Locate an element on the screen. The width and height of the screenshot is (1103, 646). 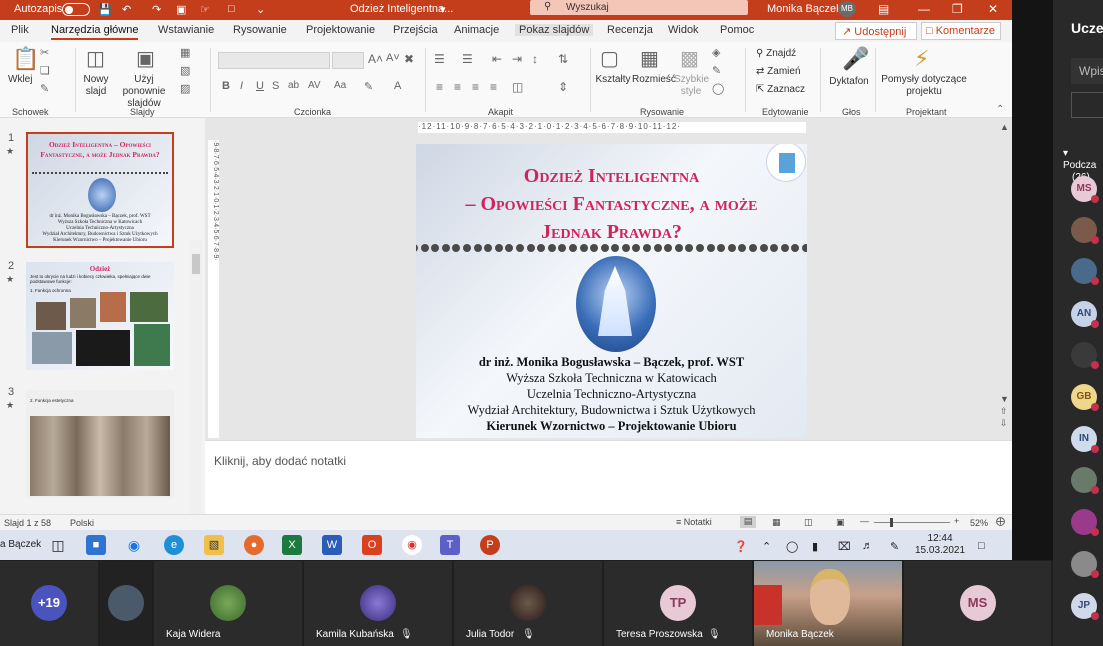
thumbnail-slide-3: 2. Funkcja estetyczna is located at coordinates (100, 444).